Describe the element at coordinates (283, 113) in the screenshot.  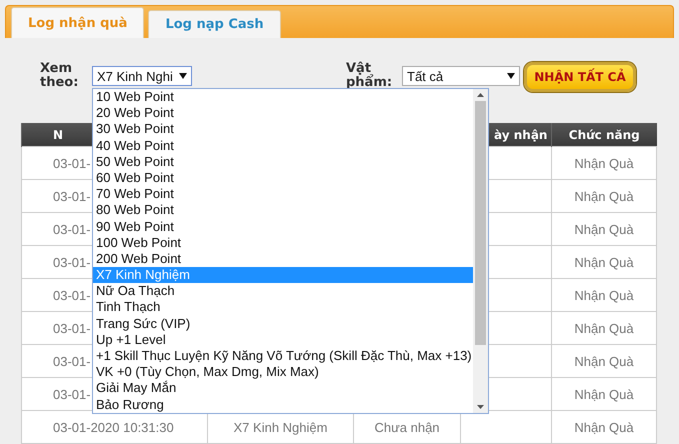
I see `dropdown-option: 20 Web Point` at that location.